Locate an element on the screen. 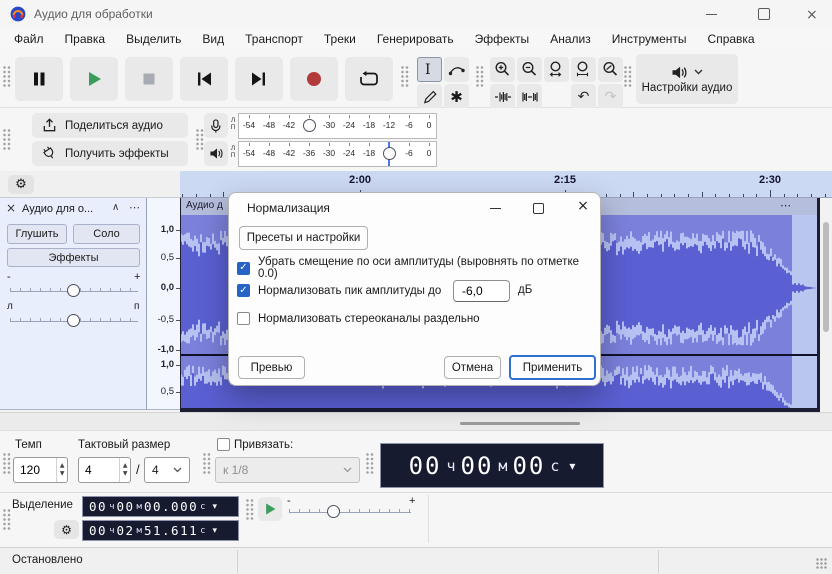 The image size is (832, 574). solo-button: Соло is located at coordinates (106, 234).